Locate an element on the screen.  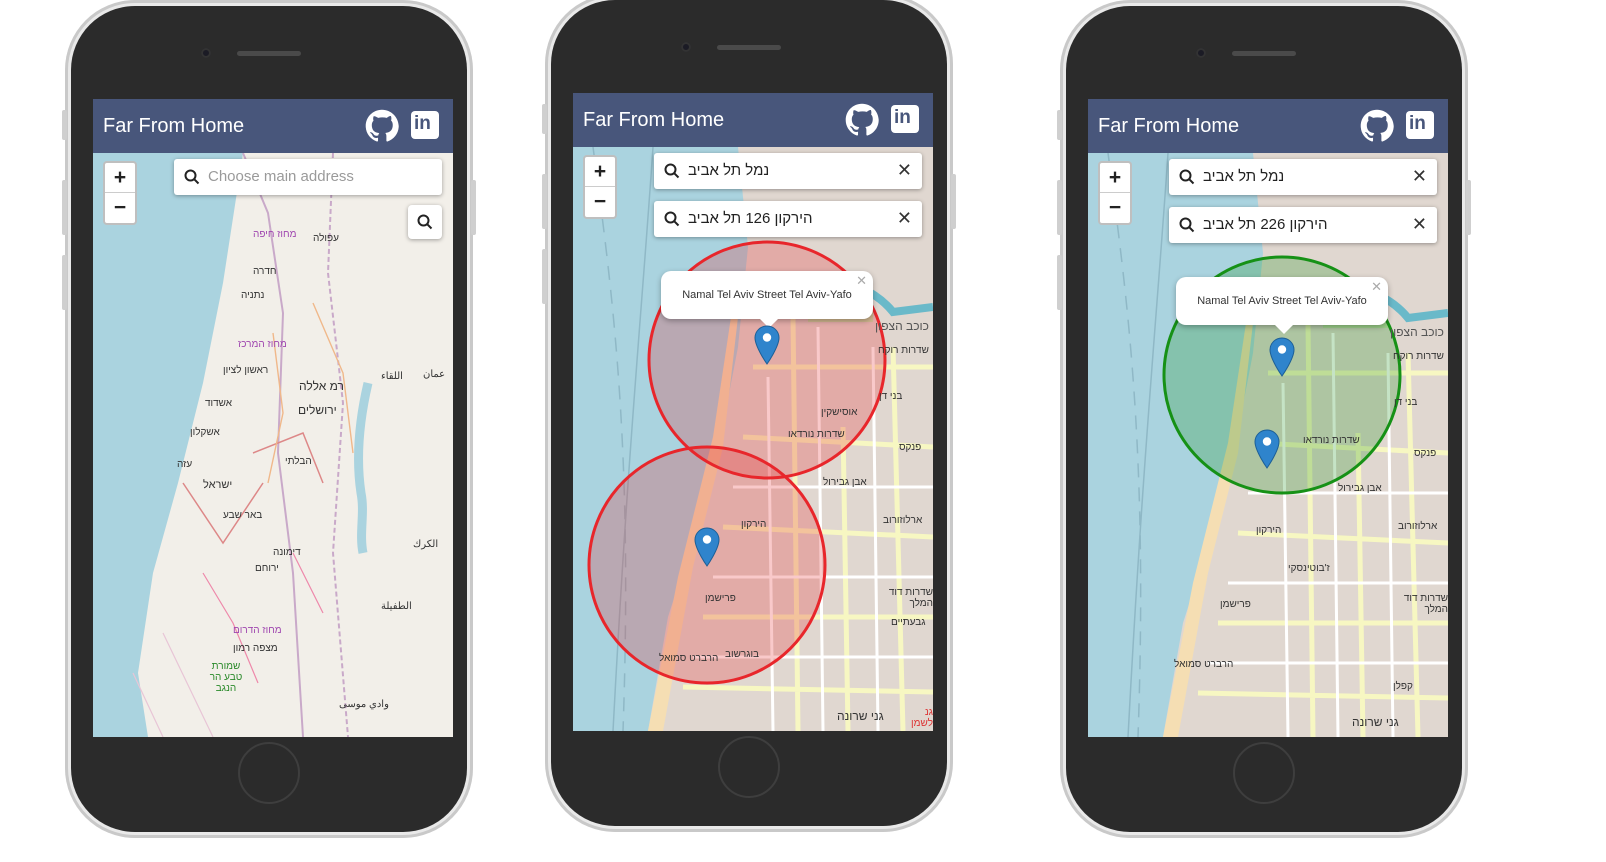
map-label: דימונה is located at coordinates (287, 552).